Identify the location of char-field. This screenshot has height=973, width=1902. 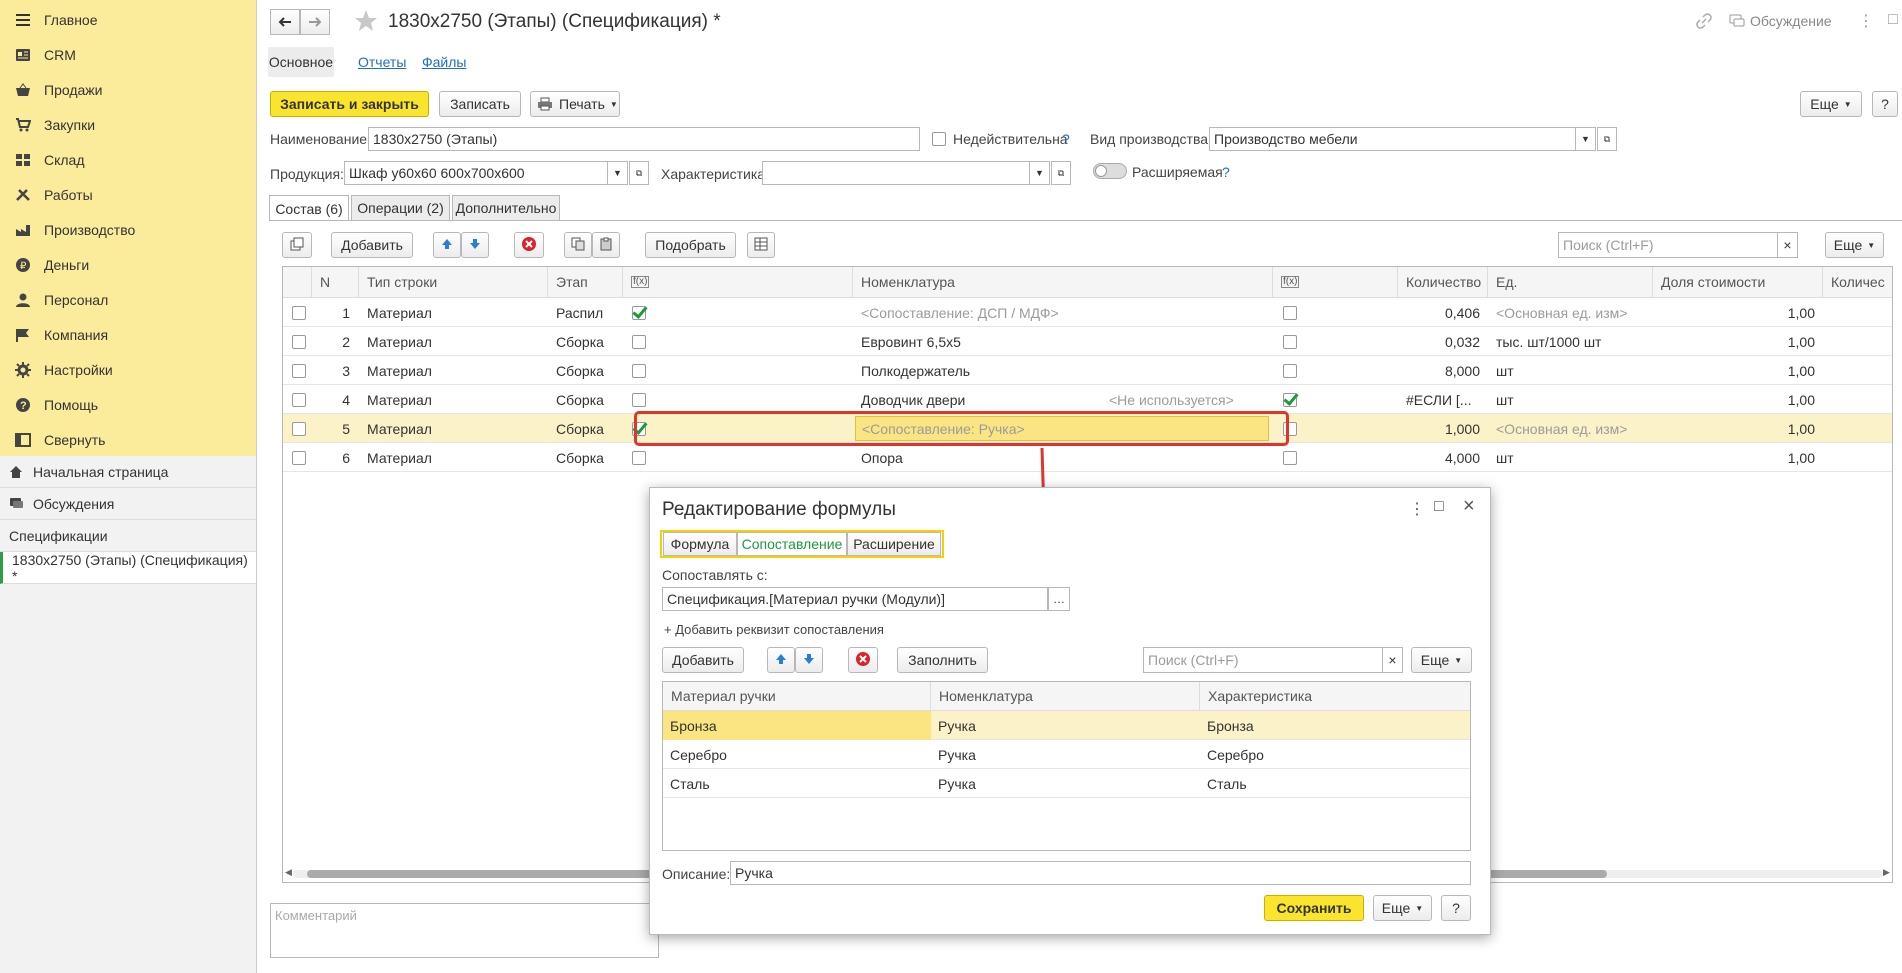
(896, 173).